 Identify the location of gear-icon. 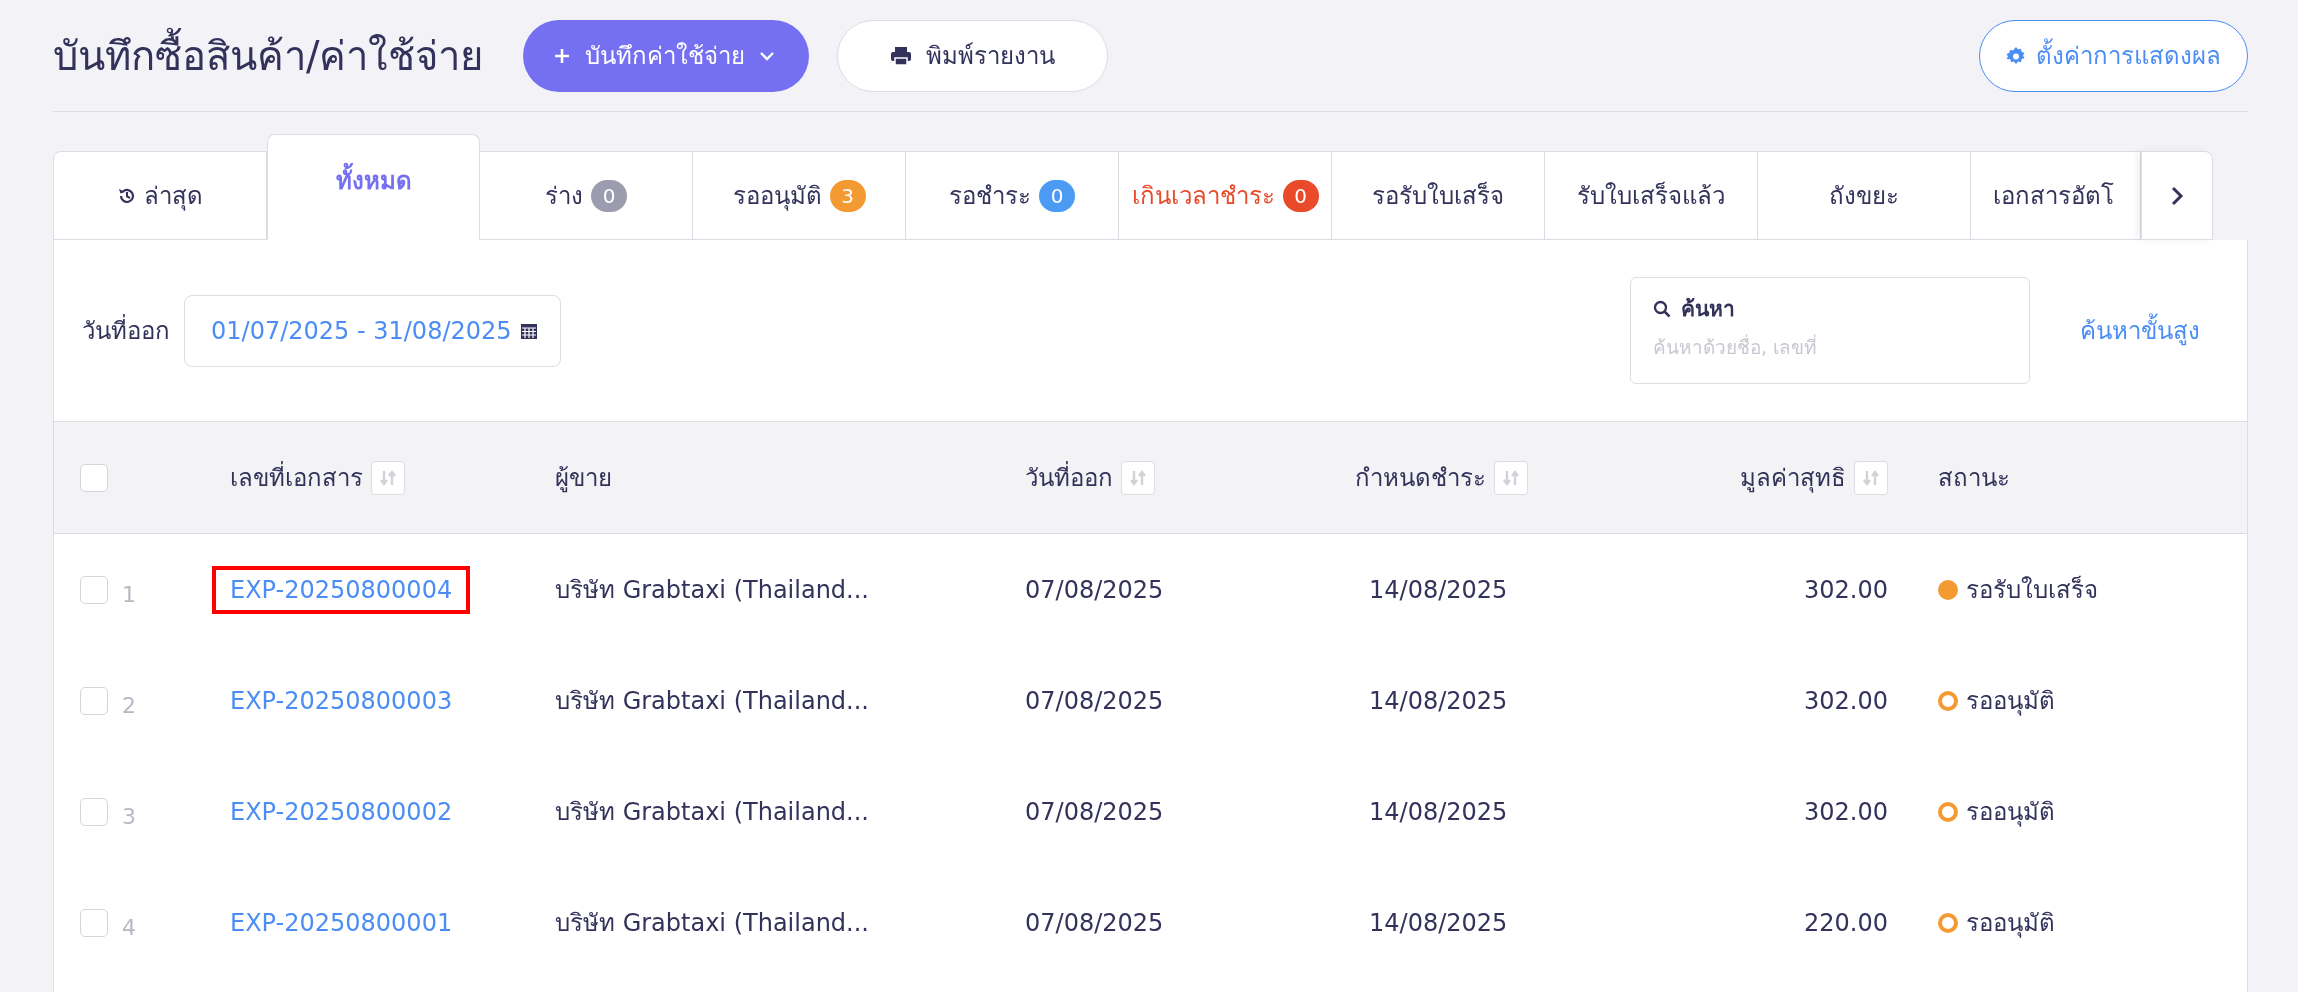
(2016, 55).